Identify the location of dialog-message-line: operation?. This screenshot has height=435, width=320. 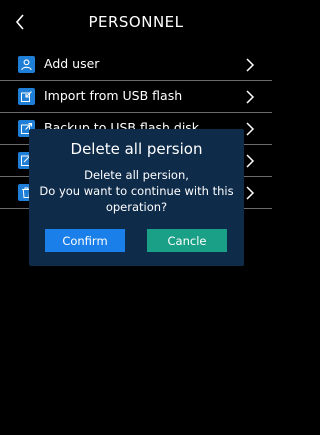
(136, 207).